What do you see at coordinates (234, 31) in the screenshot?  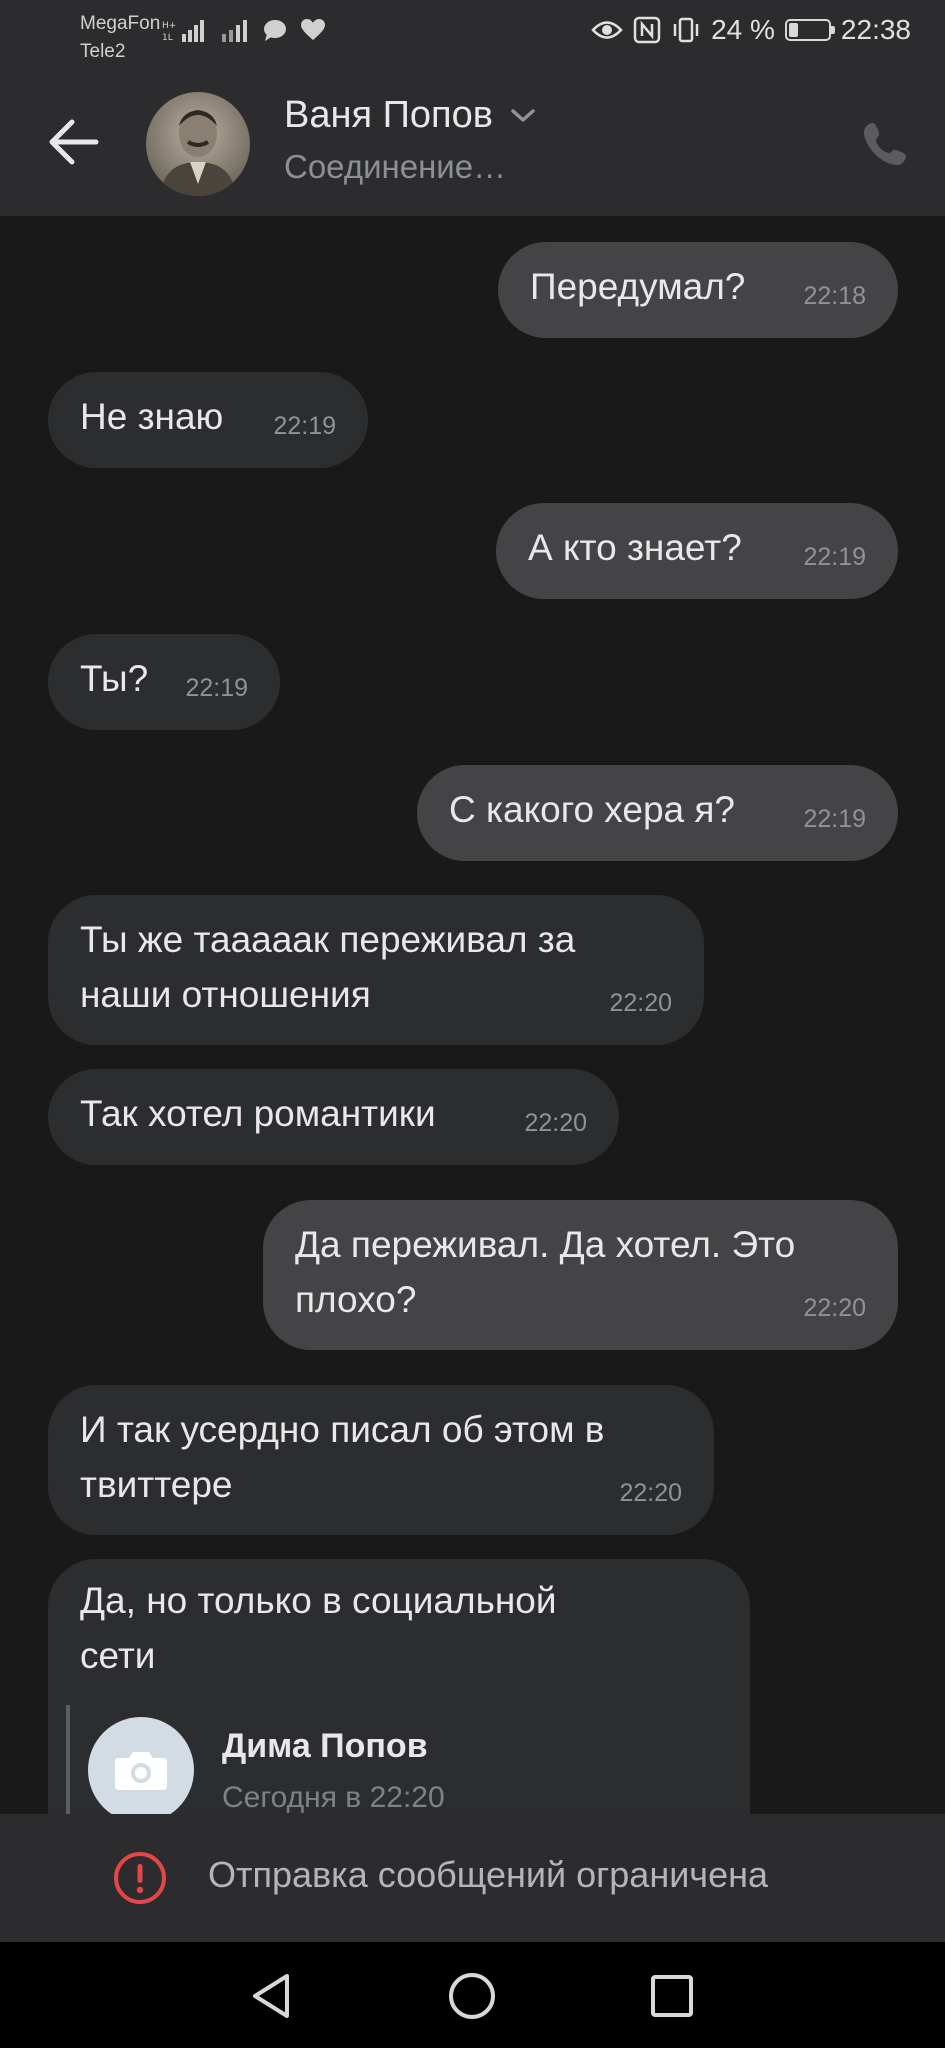 I see `signal-2-icon` at bounding box center [234, 31].